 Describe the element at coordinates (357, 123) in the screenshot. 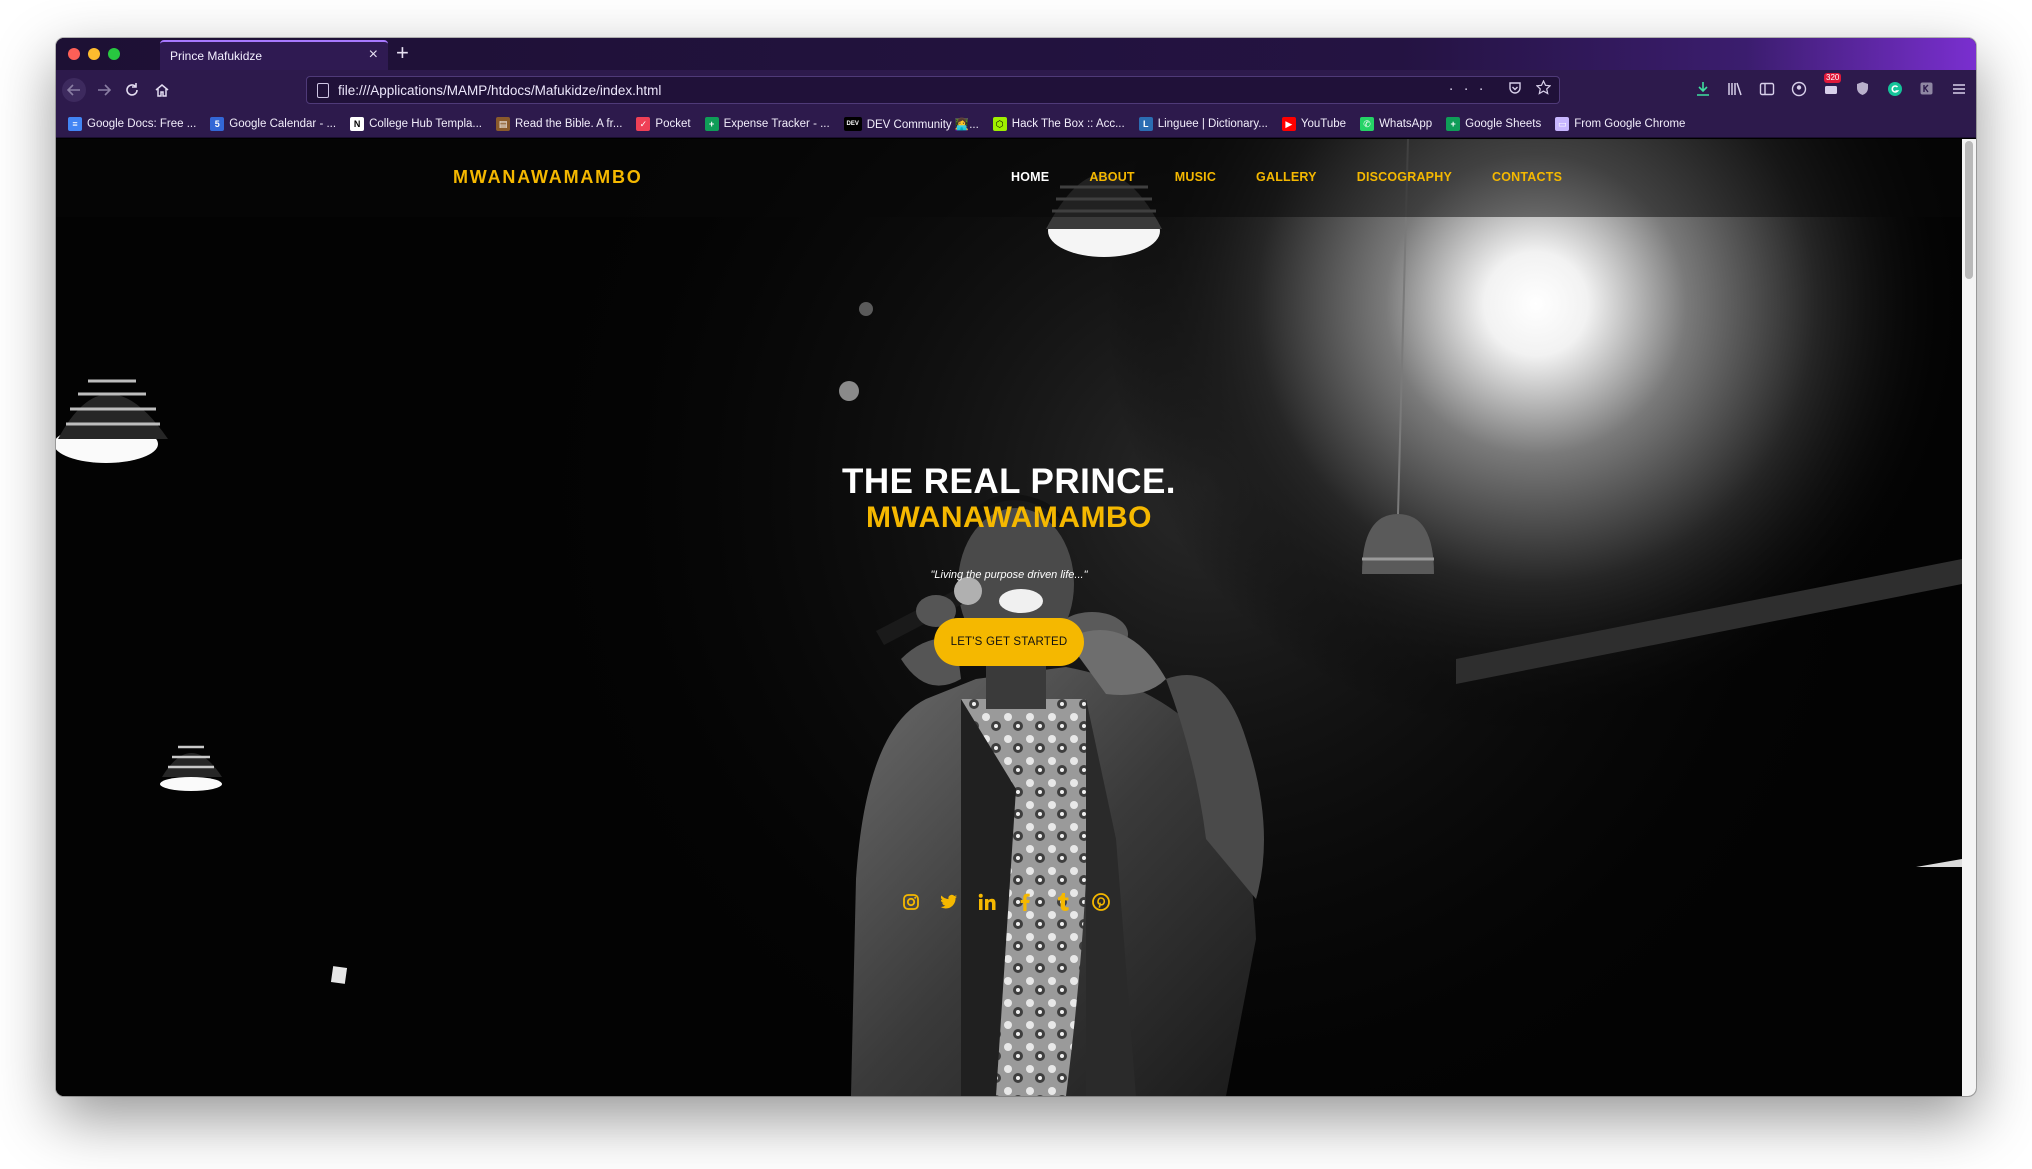

I see `notion-icon: N` at that location.